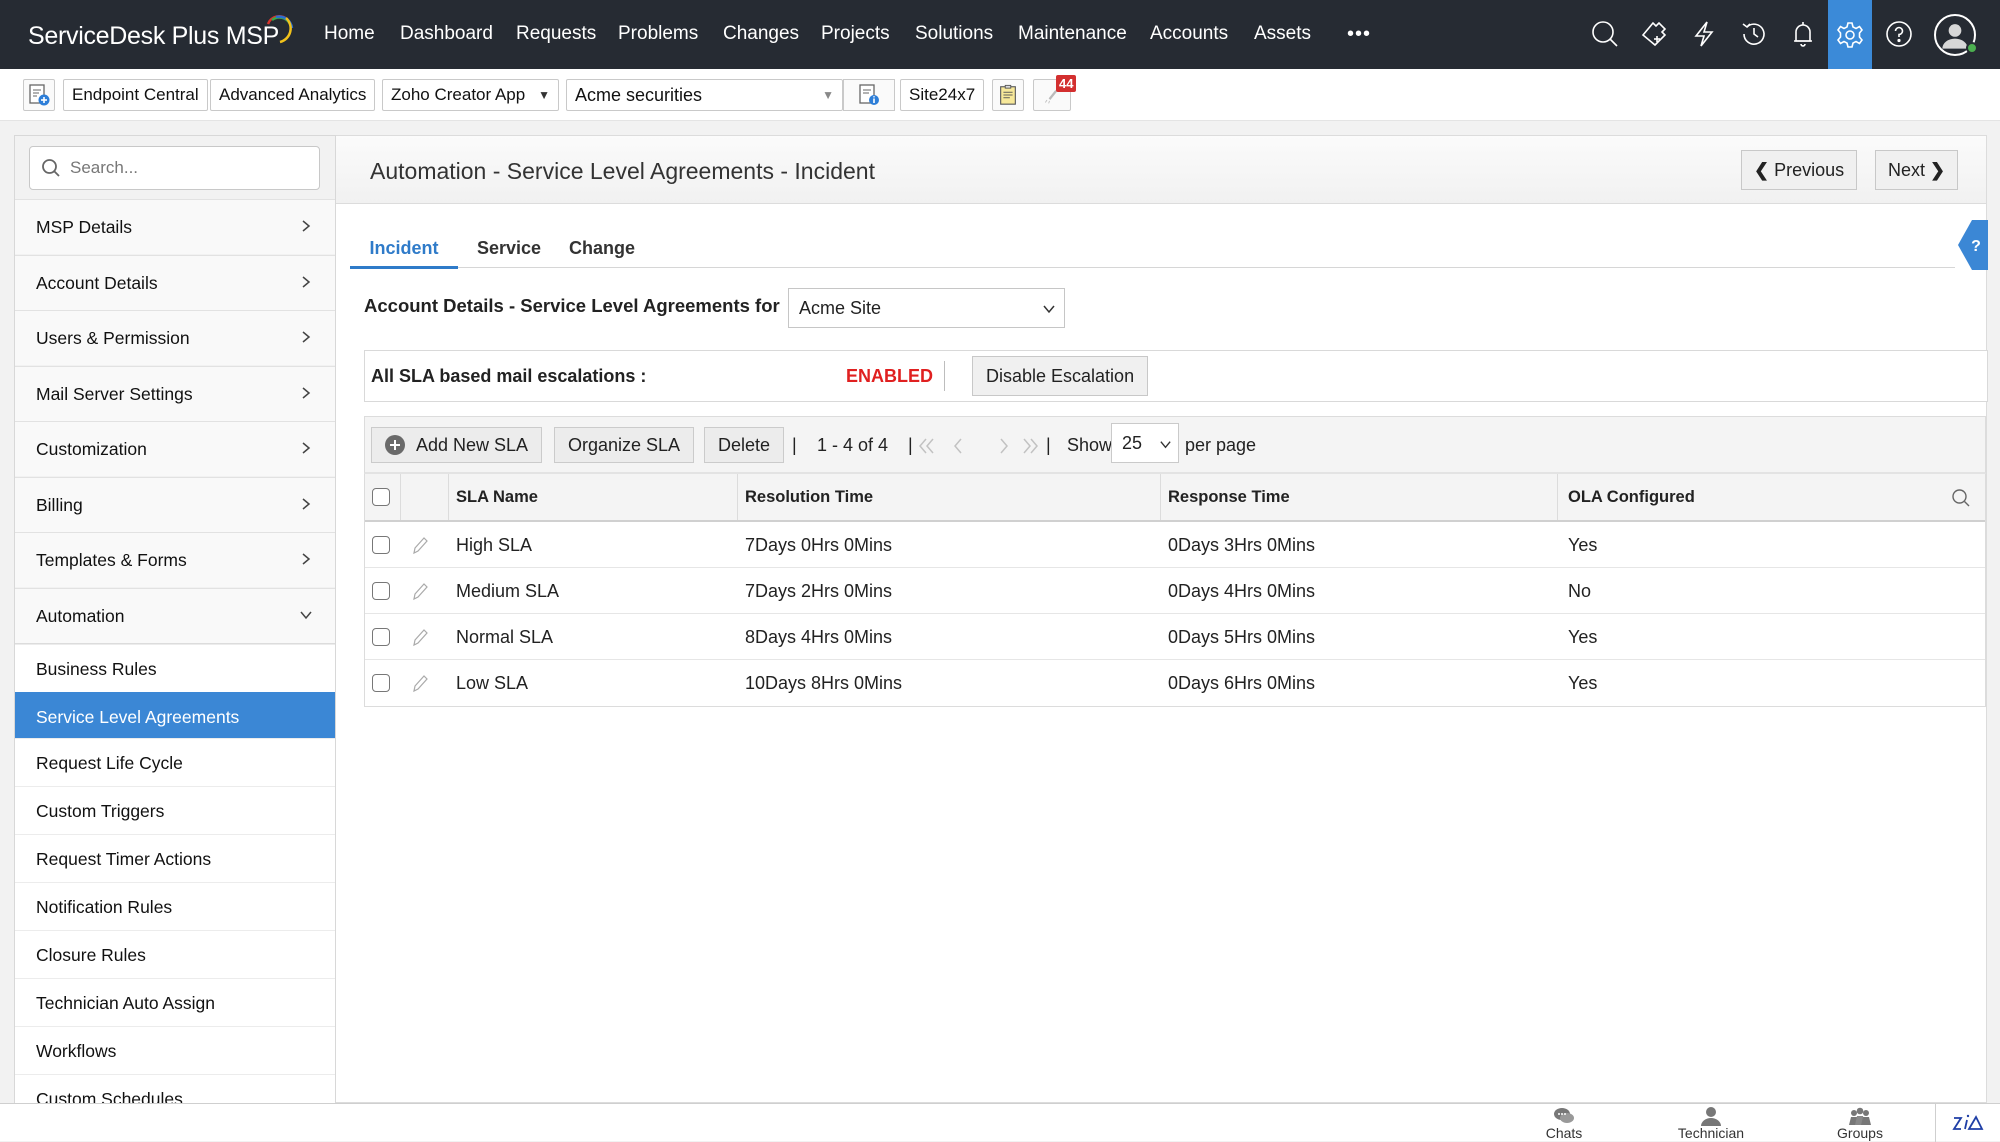 Image resolution: width=2000 pixels, height=1142 pixels. Describe the element at coordinates (624, 445) in the screenshot. I see `organize-sla-button: Organize SLA` at that location.